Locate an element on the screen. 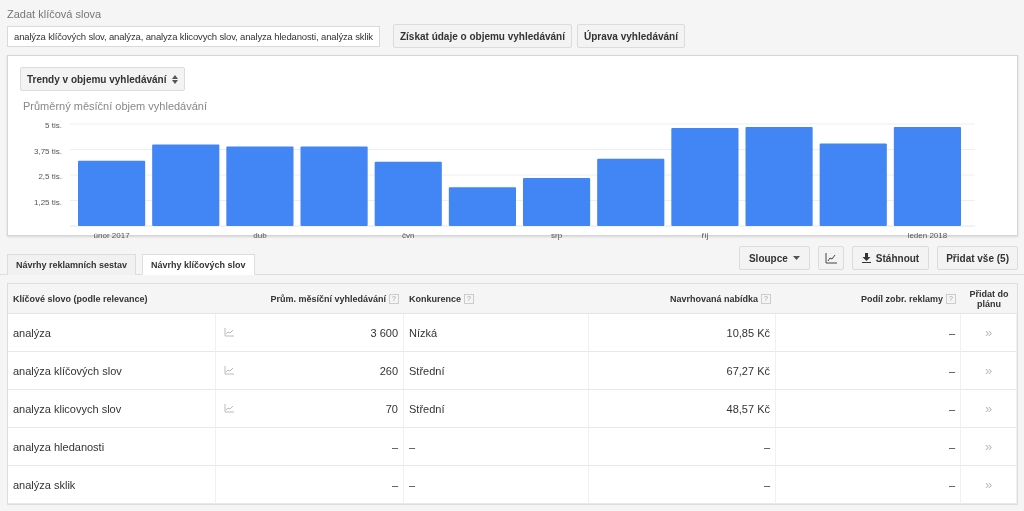 Image resolution: width=1024 pixels, height=511 pixels. searches-value: 3 600 is located at coordinates (384, 332).